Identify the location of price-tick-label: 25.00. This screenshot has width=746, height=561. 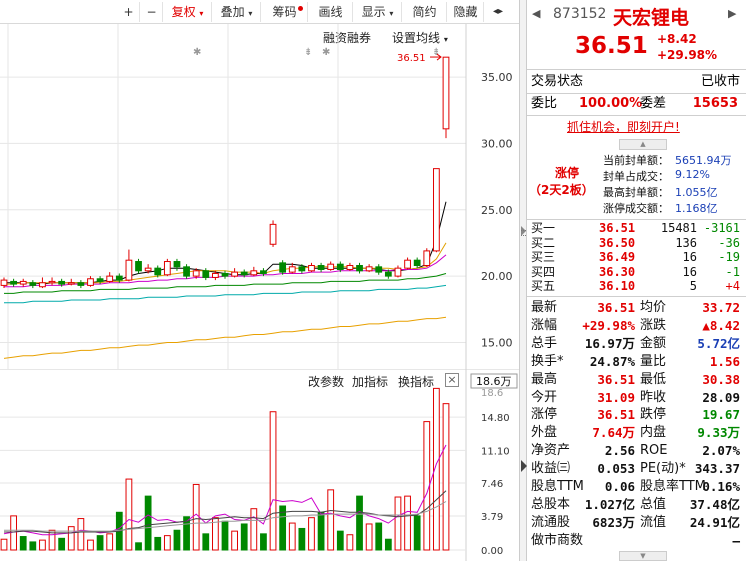
(497, 210).